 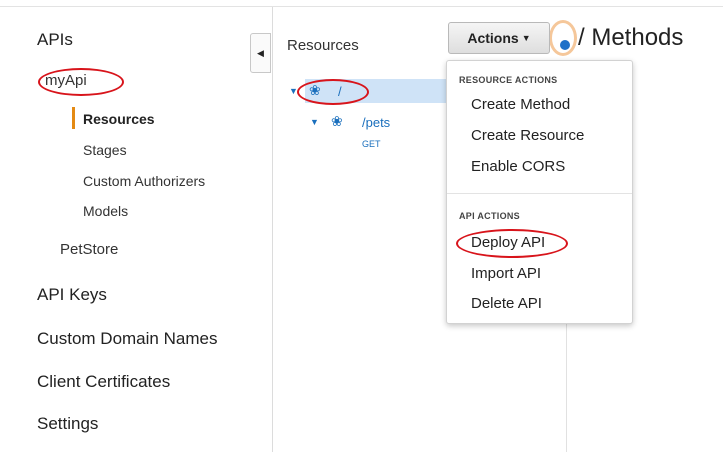 I want to click on chevron-left-icon: ◀, so click(x=260, y=52).